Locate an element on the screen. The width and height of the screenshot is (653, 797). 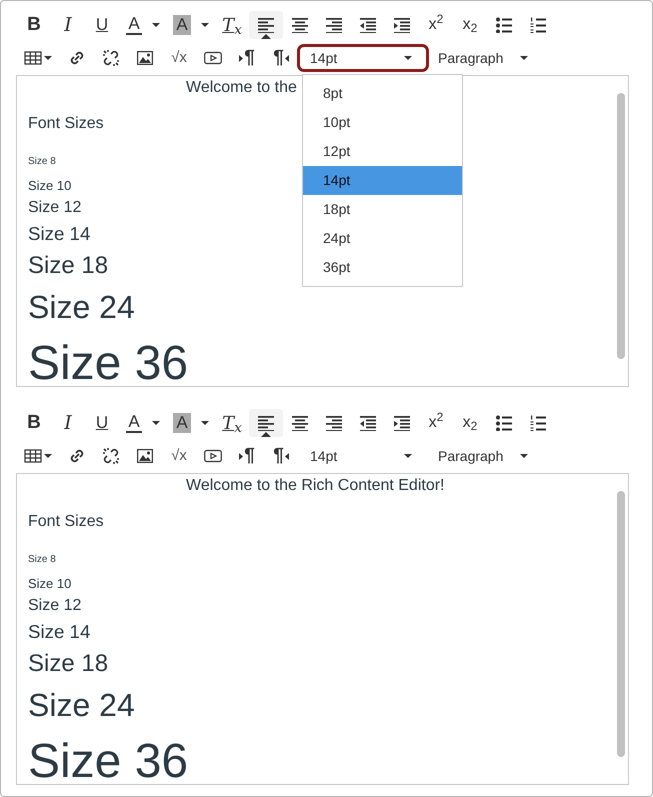
font-size-option: 24pt is located at coordinates (382, 238).